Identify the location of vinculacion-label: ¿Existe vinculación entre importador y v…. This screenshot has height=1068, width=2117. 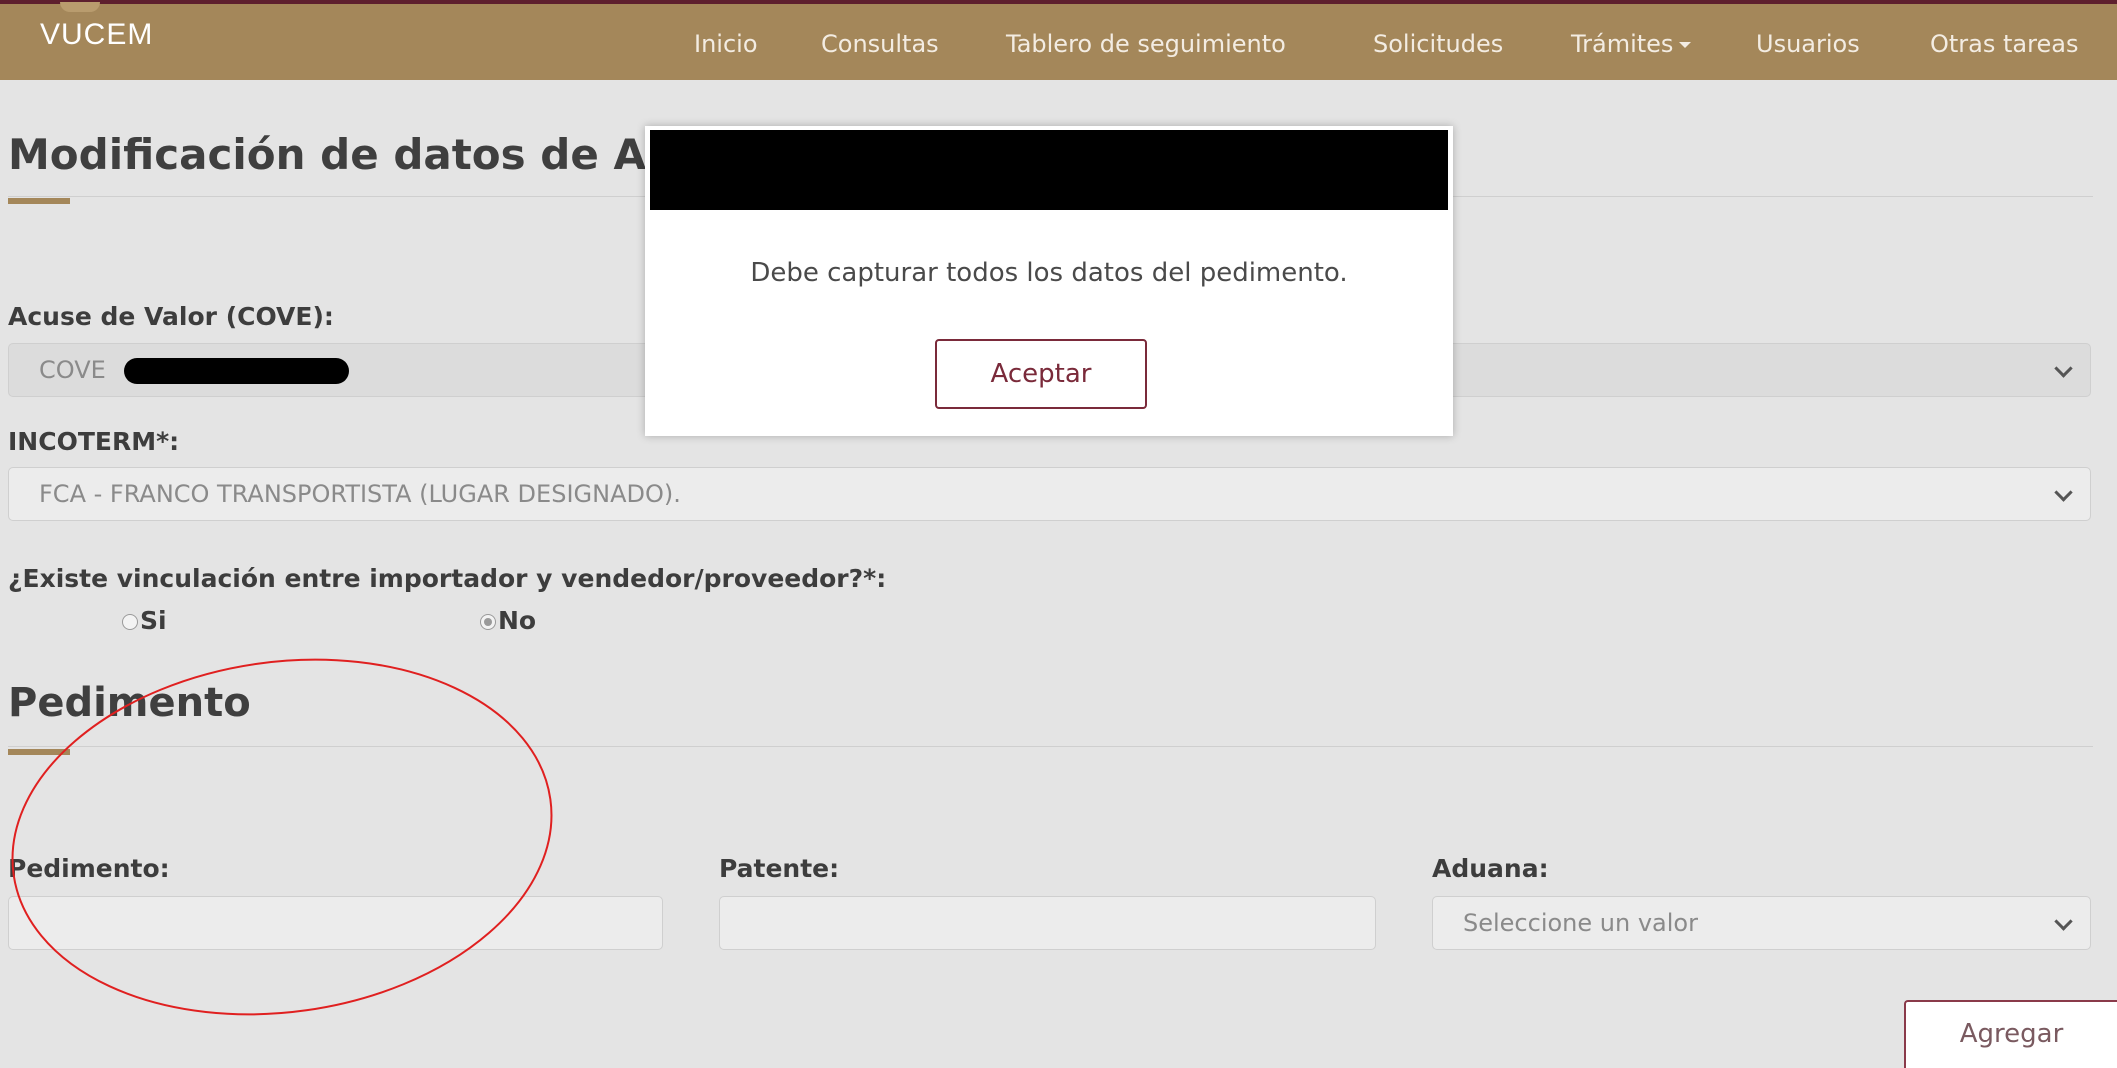
(447, 578).